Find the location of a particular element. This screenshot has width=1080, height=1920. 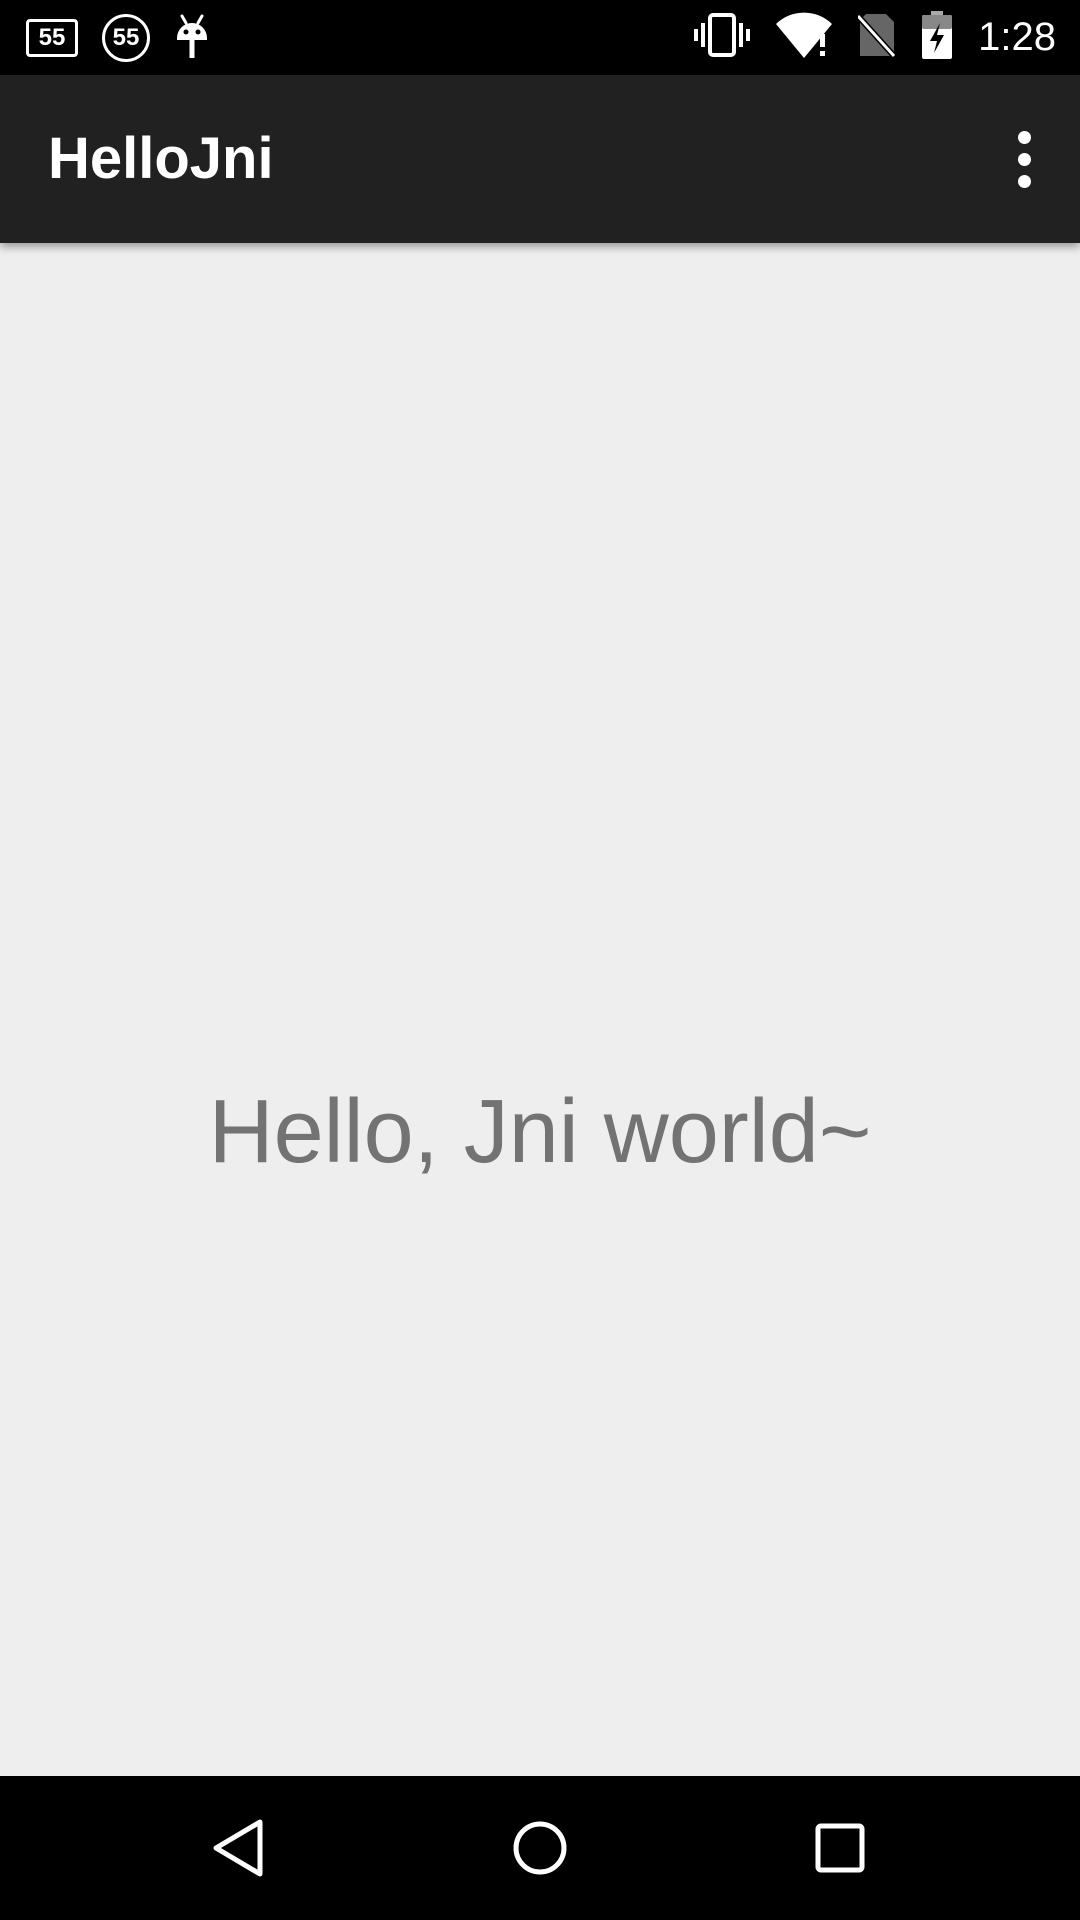

recents-button is located at coordinates (840, 1848).